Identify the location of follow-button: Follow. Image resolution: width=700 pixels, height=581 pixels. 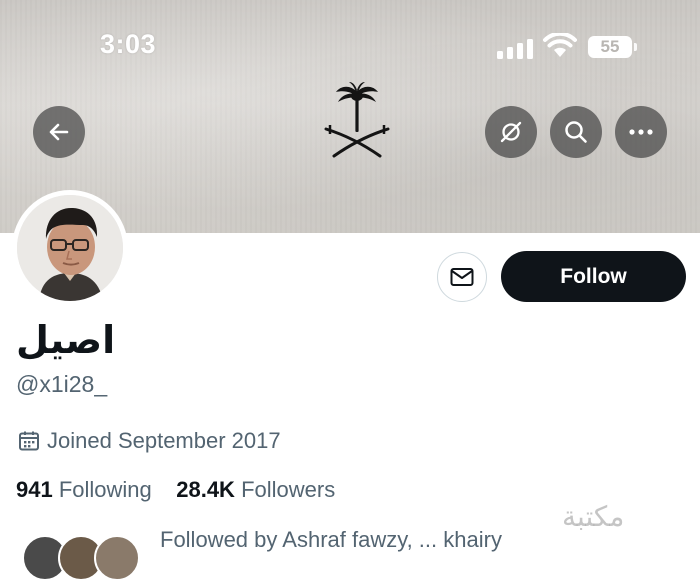
(593, 276).